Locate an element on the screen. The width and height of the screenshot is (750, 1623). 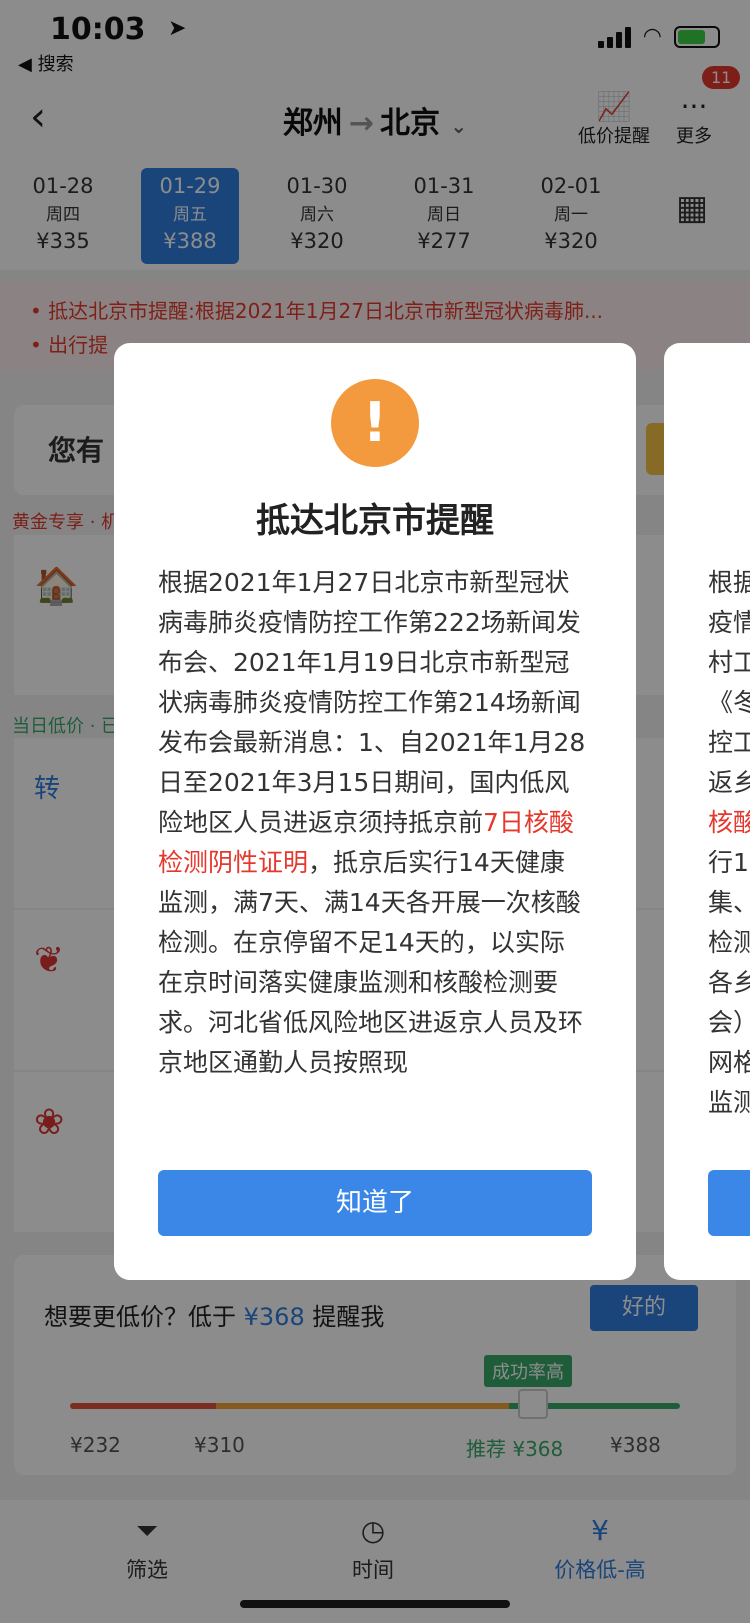
peek-line: 会） is located at coordinates (729, 1022).